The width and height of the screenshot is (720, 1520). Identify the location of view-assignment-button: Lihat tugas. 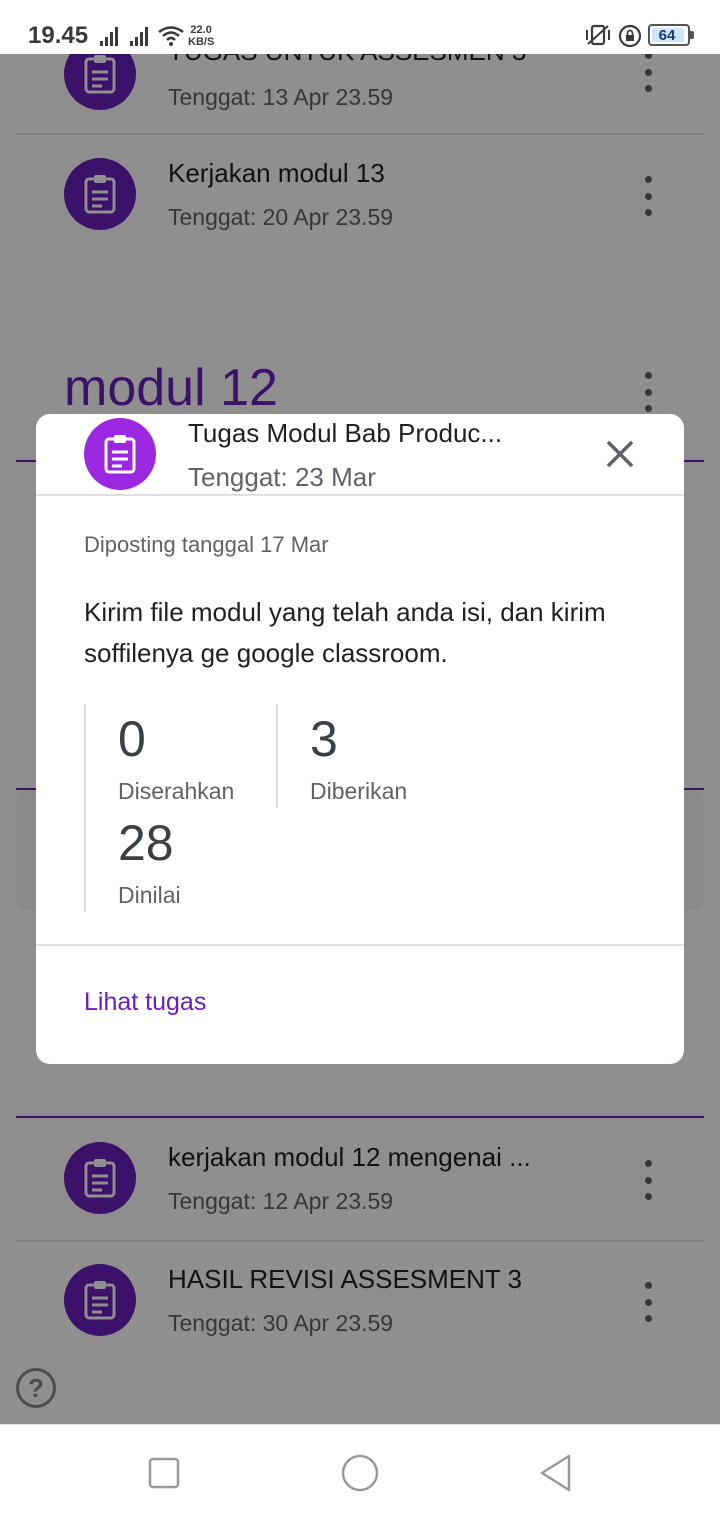
(145, 1002).